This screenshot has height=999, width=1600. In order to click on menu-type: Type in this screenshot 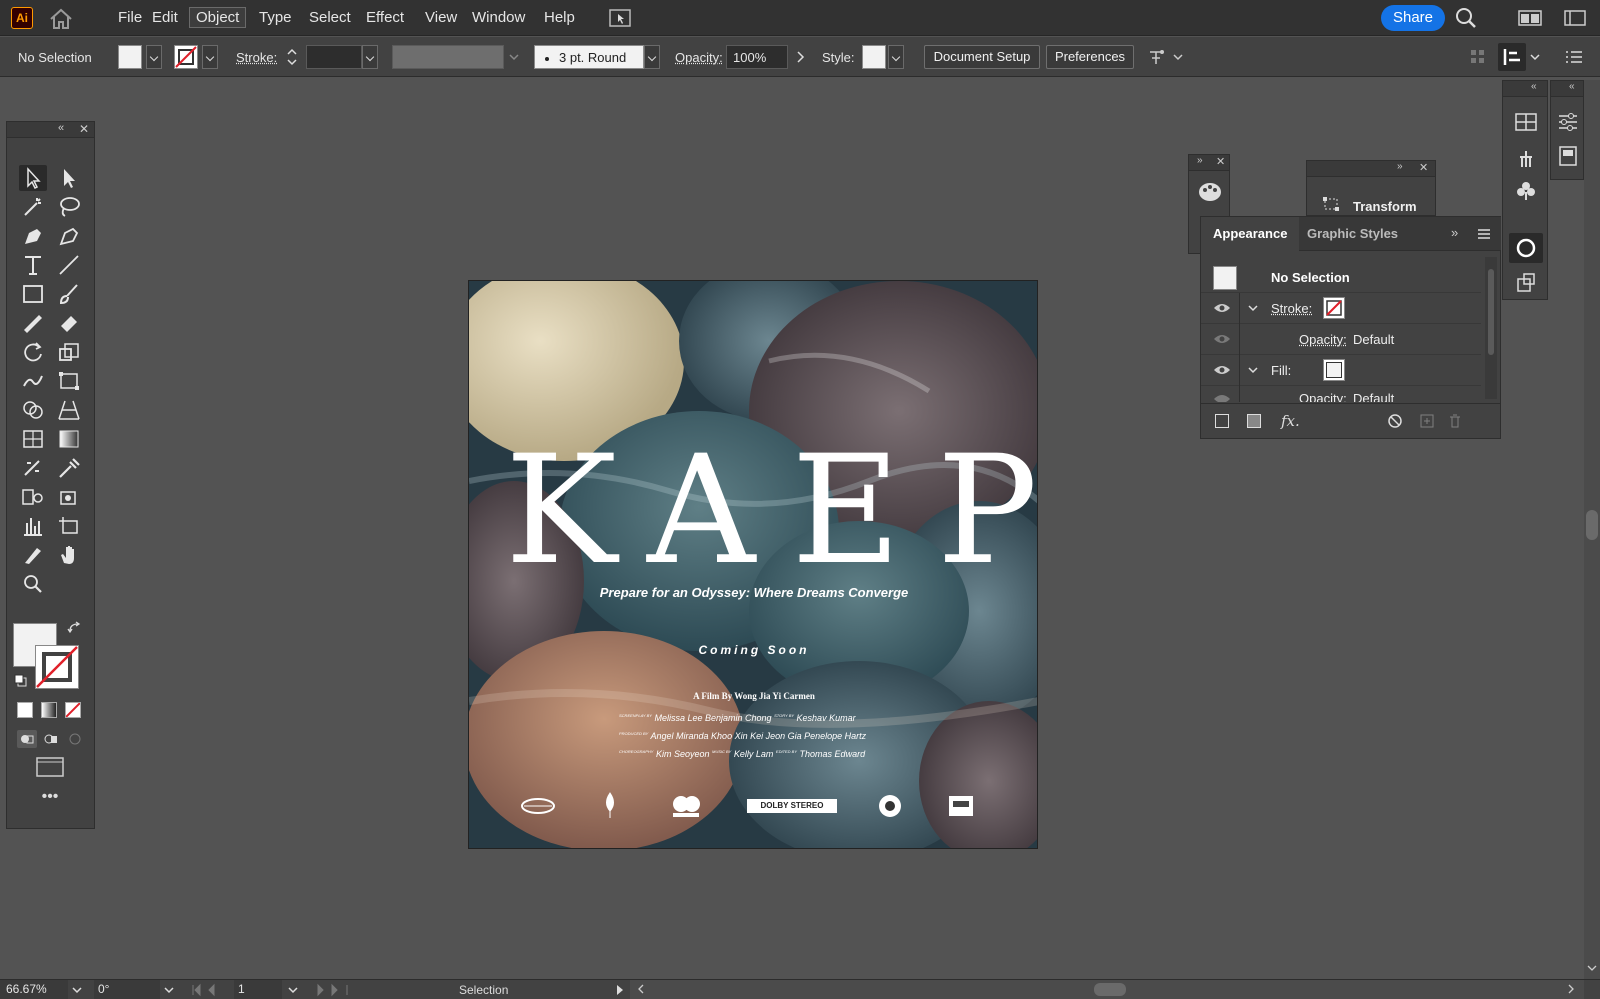, I will do `click(275, 17)`.